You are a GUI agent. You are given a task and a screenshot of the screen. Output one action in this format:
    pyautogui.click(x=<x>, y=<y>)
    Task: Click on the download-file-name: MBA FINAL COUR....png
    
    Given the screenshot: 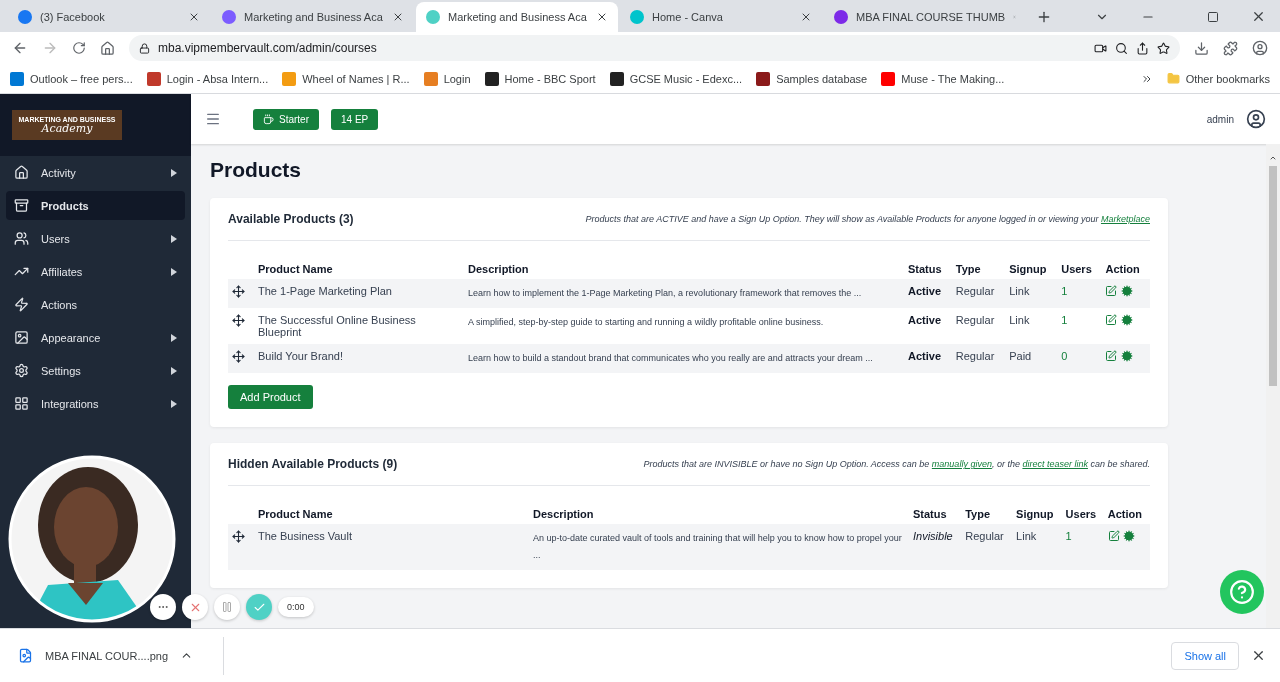 What is the action you would take?
    pyautogui.click(x=107, y=655)
    